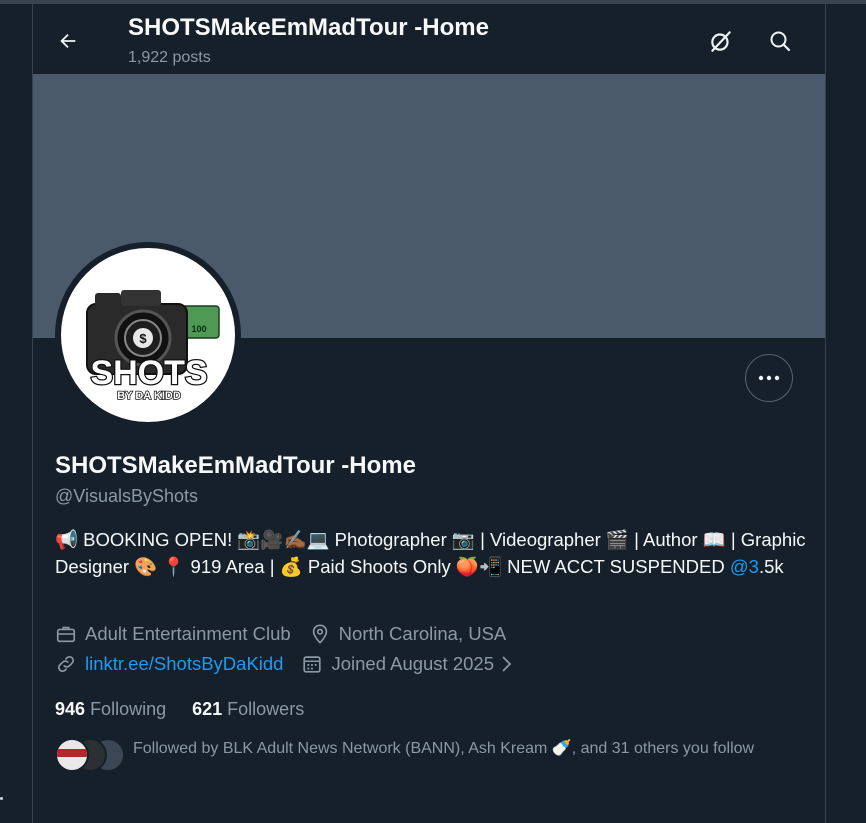  I want to click on website-item: linktr.ee/ShotsByDaKidd, so click(169, 664).